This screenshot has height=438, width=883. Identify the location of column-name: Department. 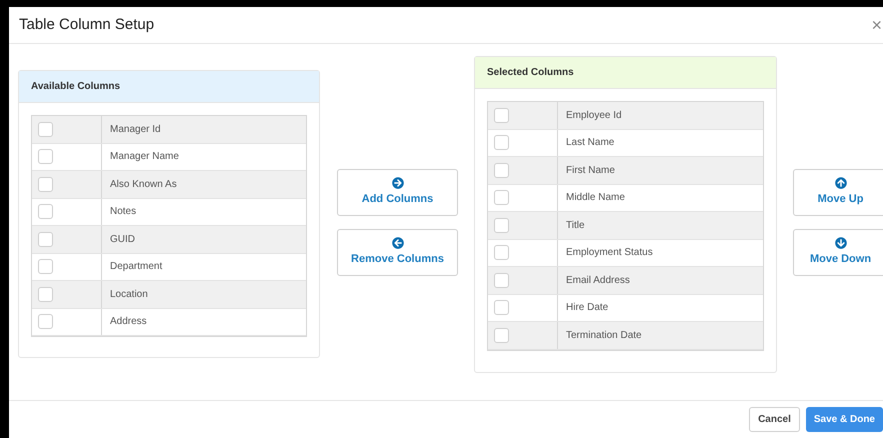
(135, 267).